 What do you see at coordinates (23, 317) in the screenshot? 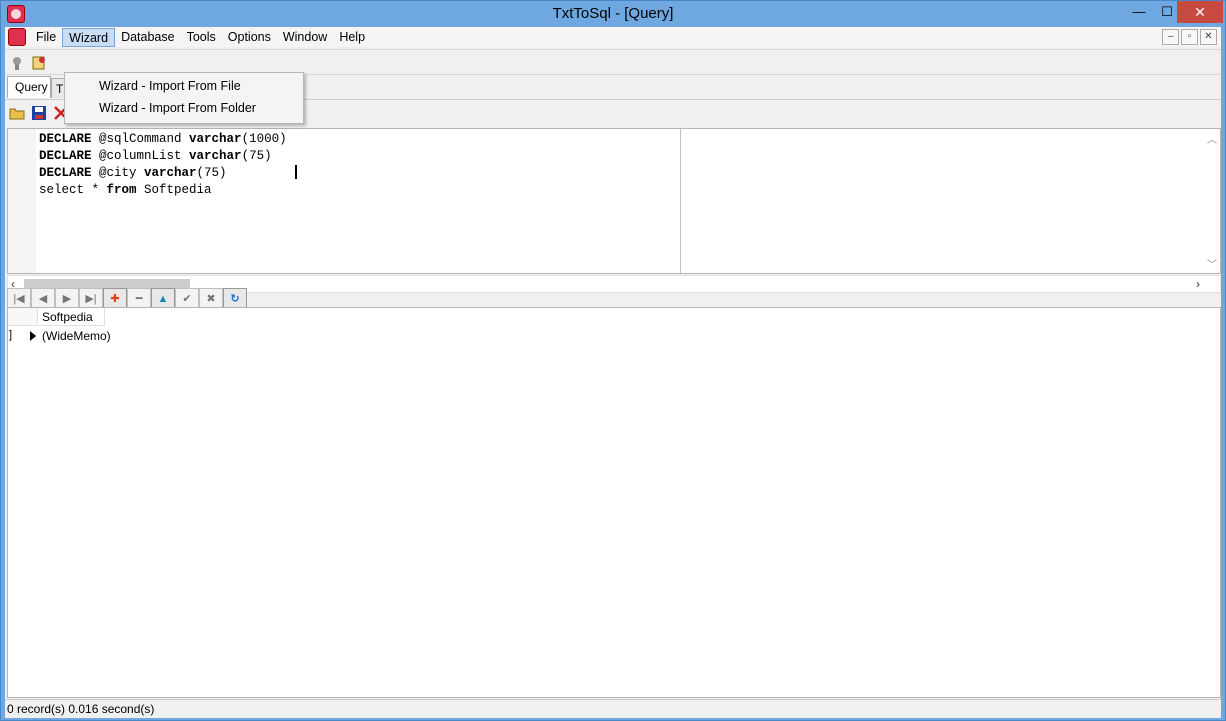
I see `grid-corner` at bounding box center [23, 317].